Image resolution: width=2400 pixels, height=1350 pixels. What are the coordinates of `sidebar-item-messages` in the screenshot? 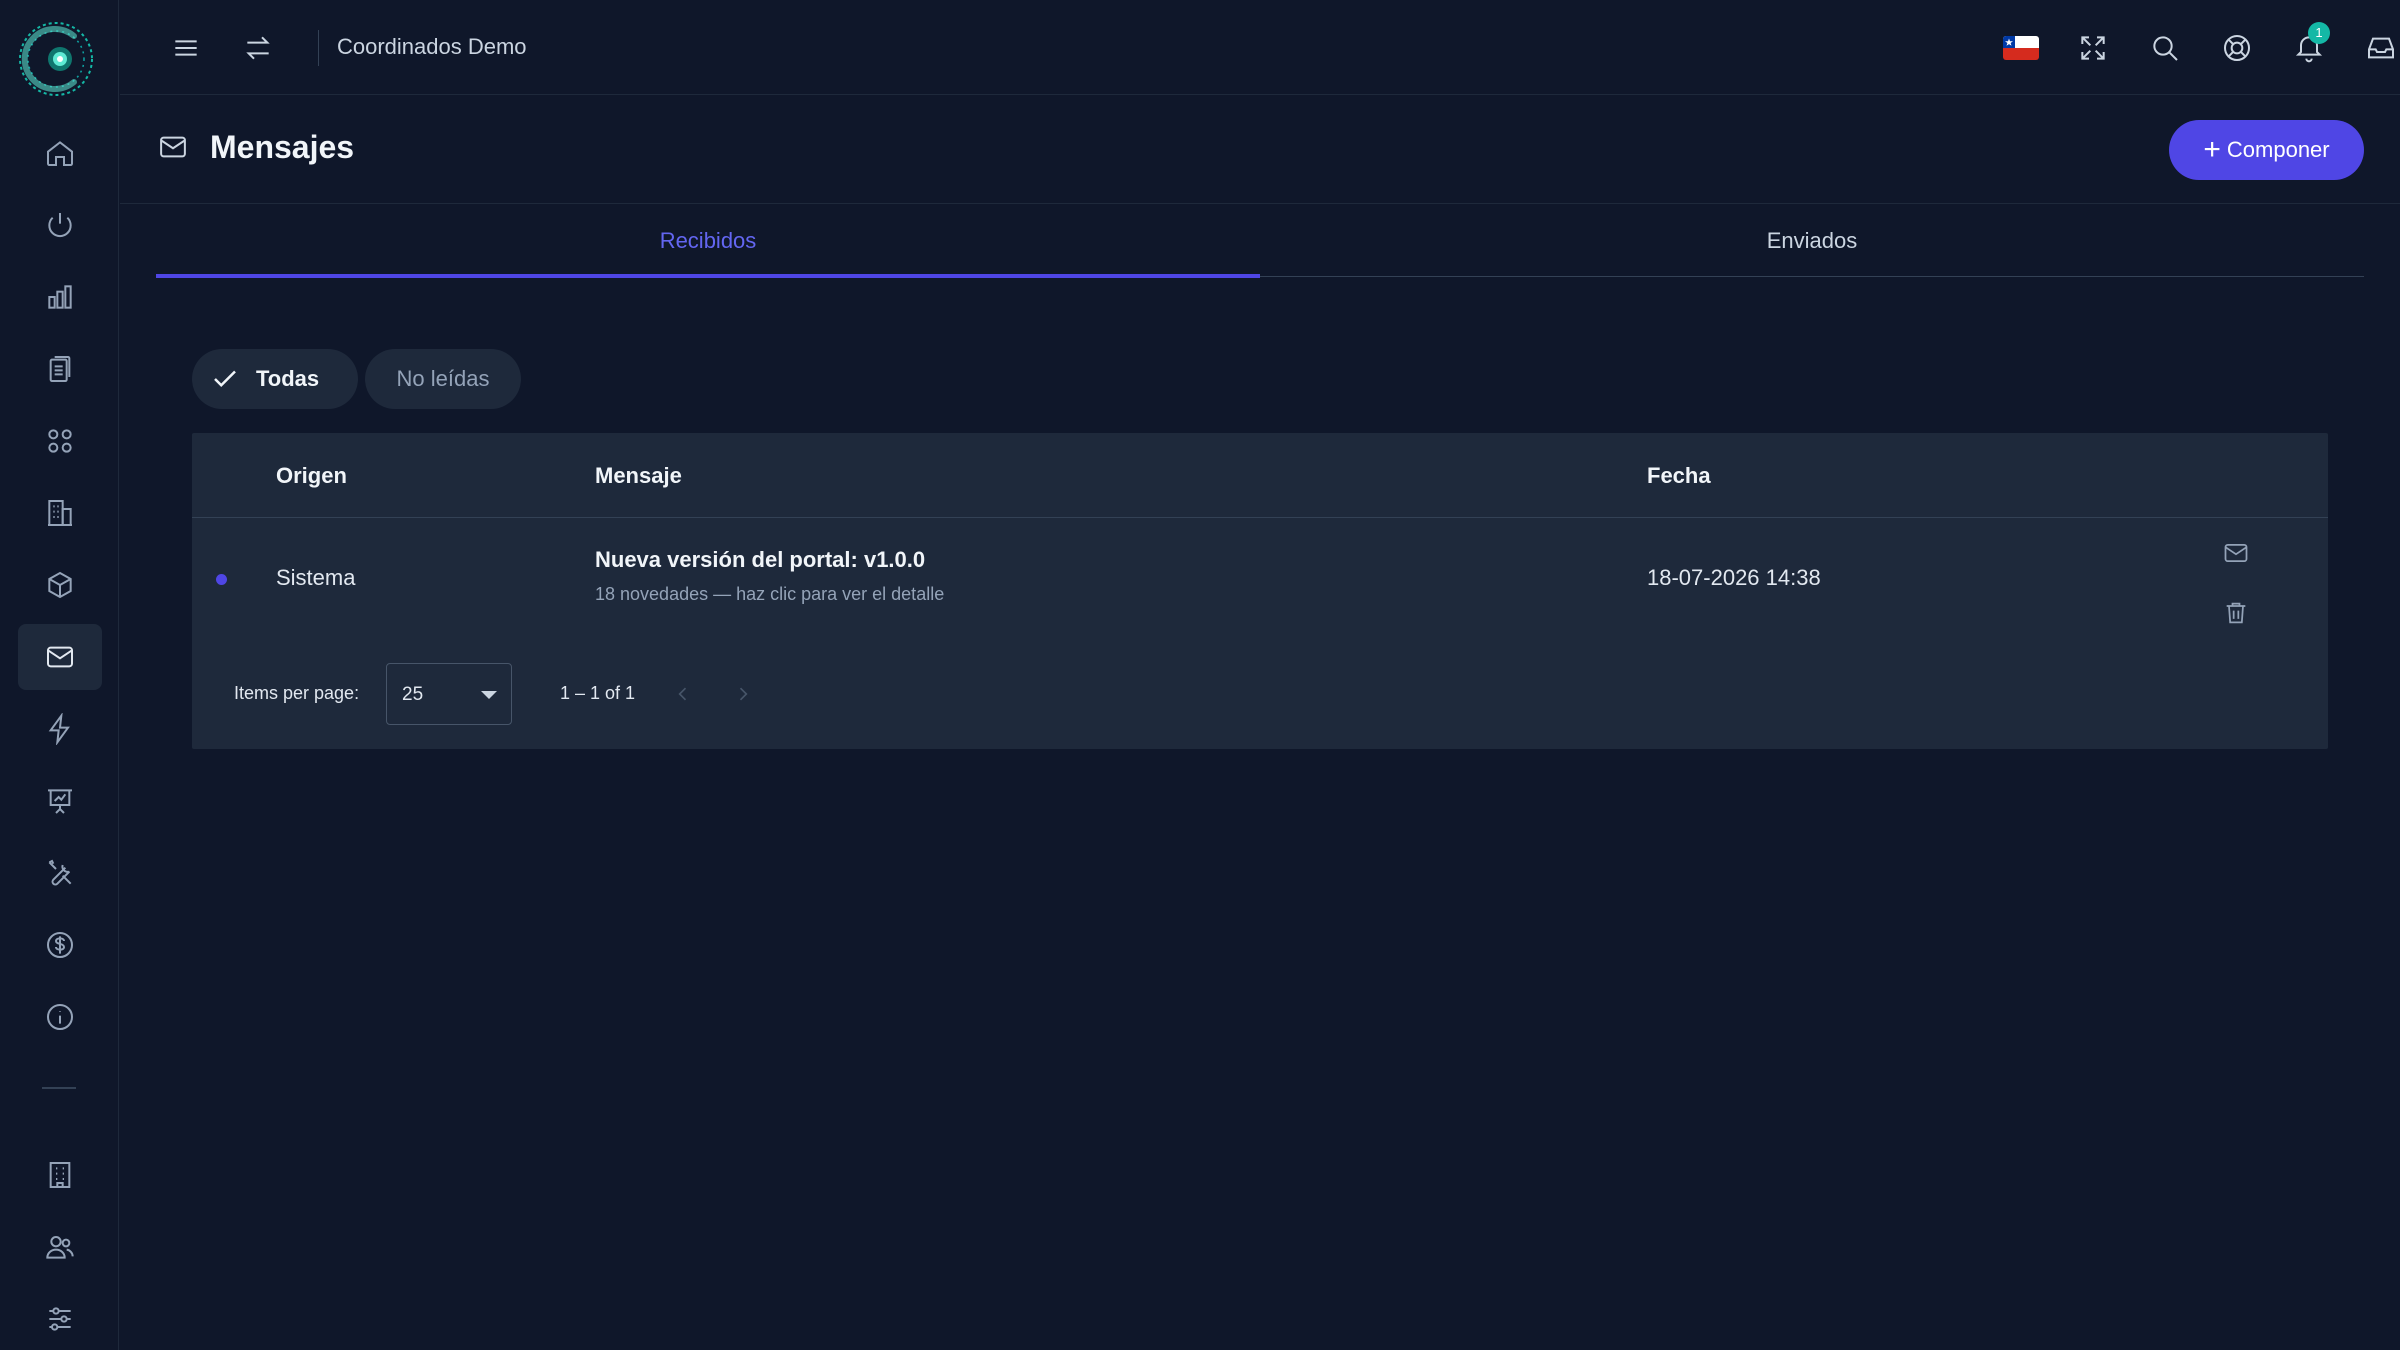 It's located at (60, 657).